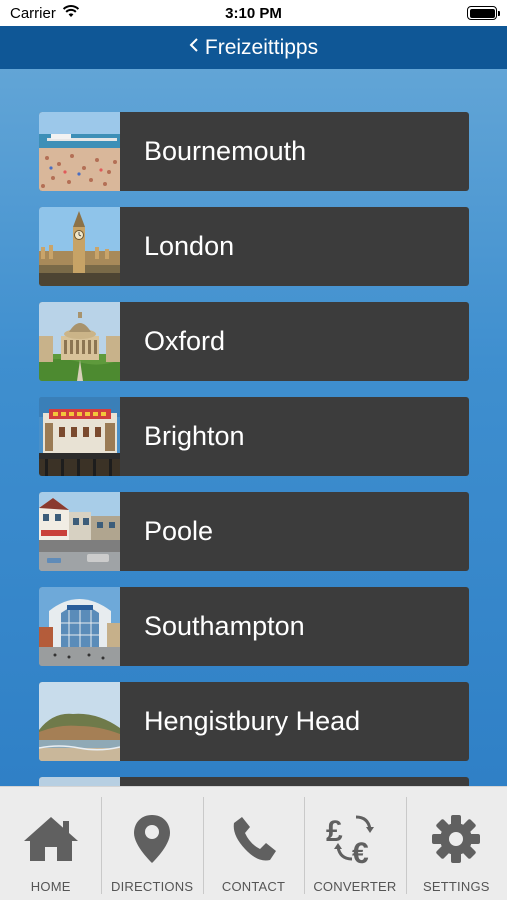 This screenshot has width=507, height=900. Describe the element at coordinates (194, 47) in the screenshot. I see `chevron-left-icon` at that location.